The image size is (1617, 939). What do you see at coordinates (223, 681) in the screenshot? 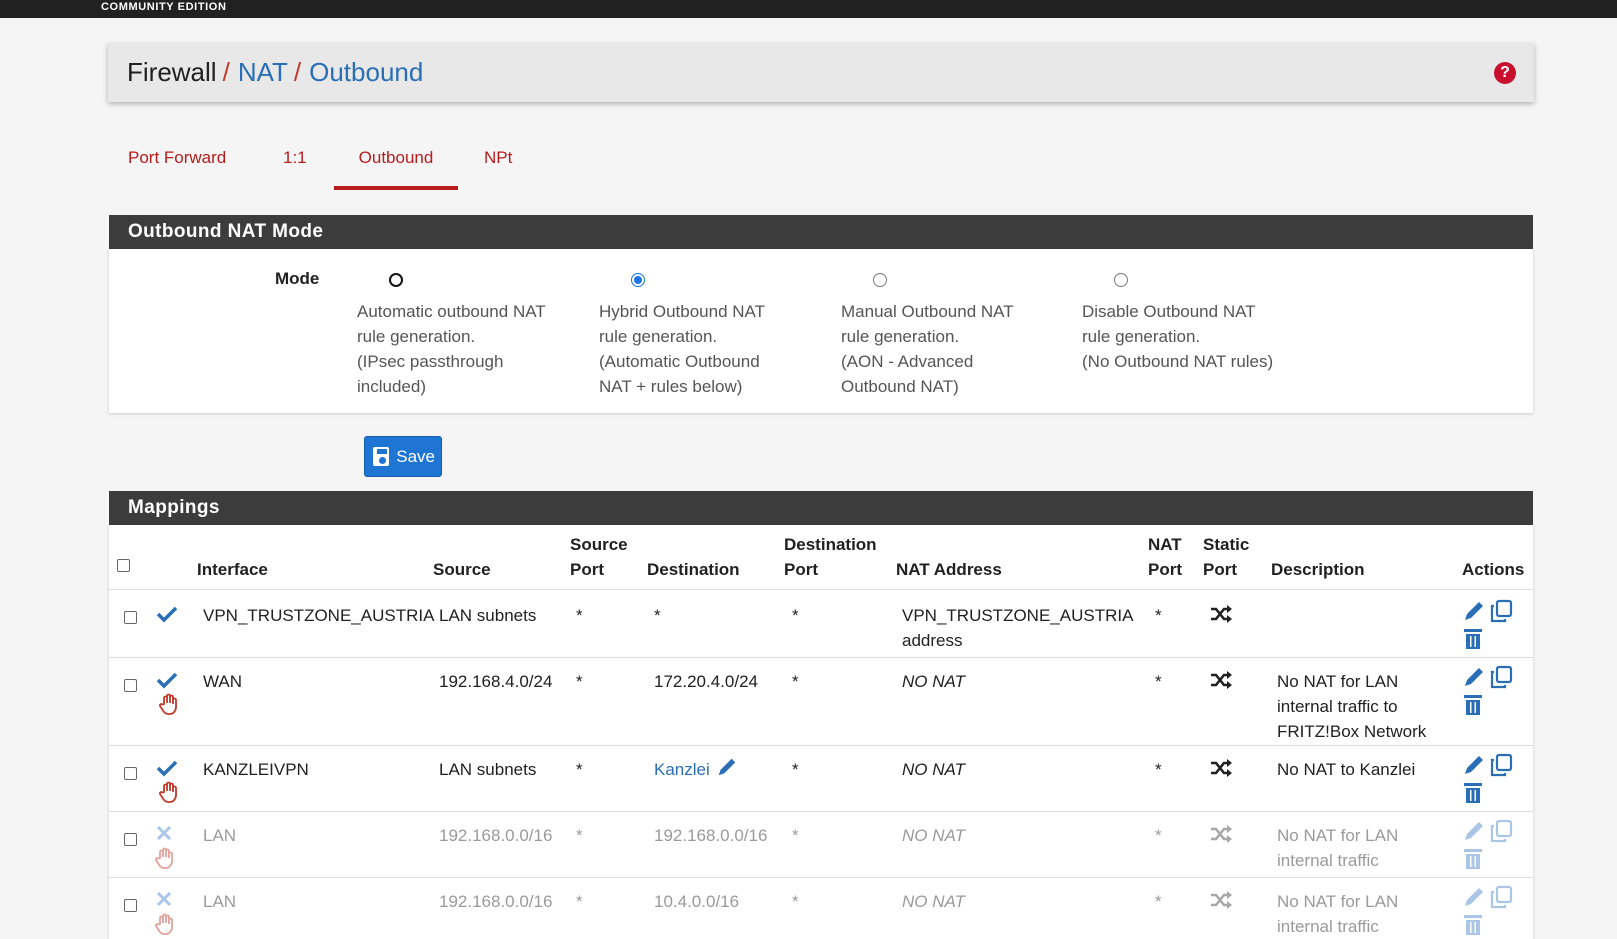
I see `cell-interface: WAN` at bounding box center [223, 681].